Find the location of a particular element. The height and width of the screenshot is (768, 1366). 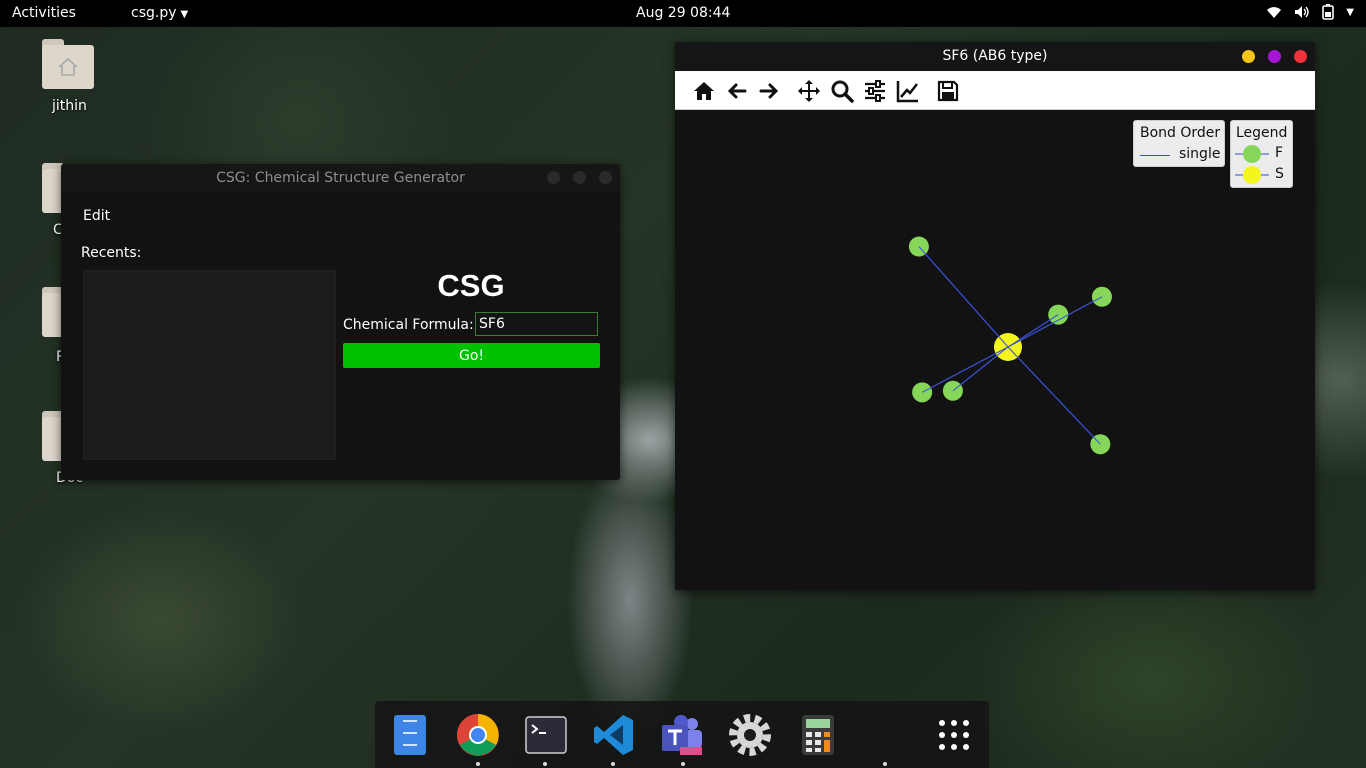

pan-icon is located at coordinates (809, 91).